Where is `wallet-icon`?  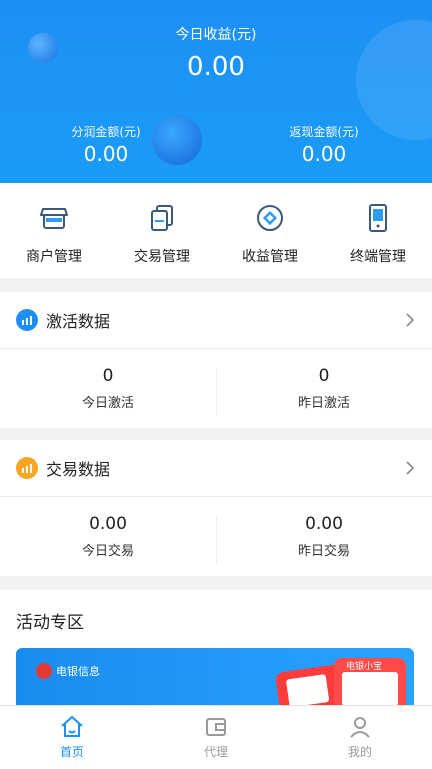 wallet-icon is located at coordinates (216, 727).